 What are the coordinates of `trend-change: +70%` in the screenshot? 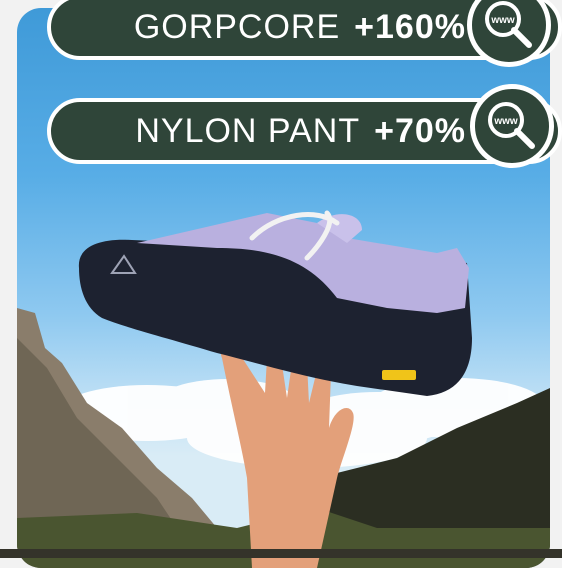 It's located at (420, 130).